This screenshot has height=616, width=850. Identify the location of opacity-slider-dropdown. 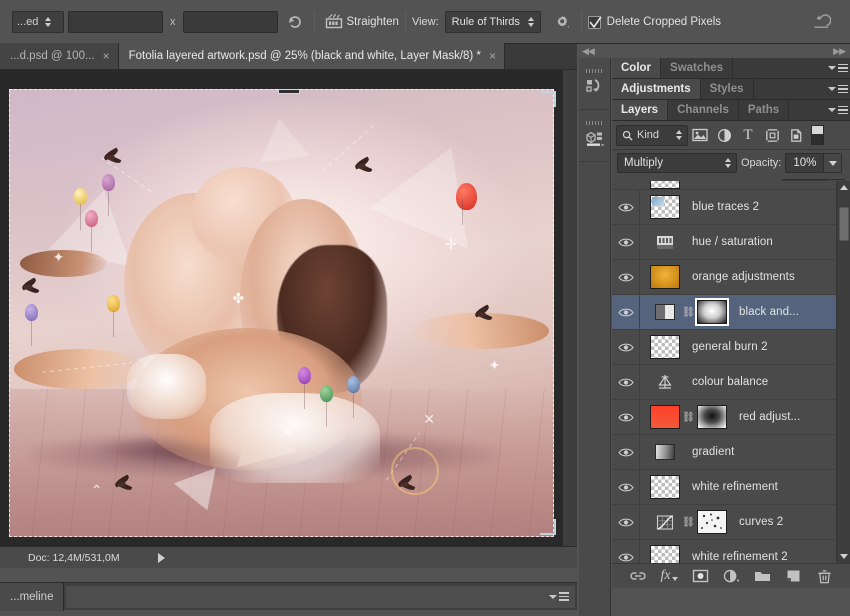
(832, 163).